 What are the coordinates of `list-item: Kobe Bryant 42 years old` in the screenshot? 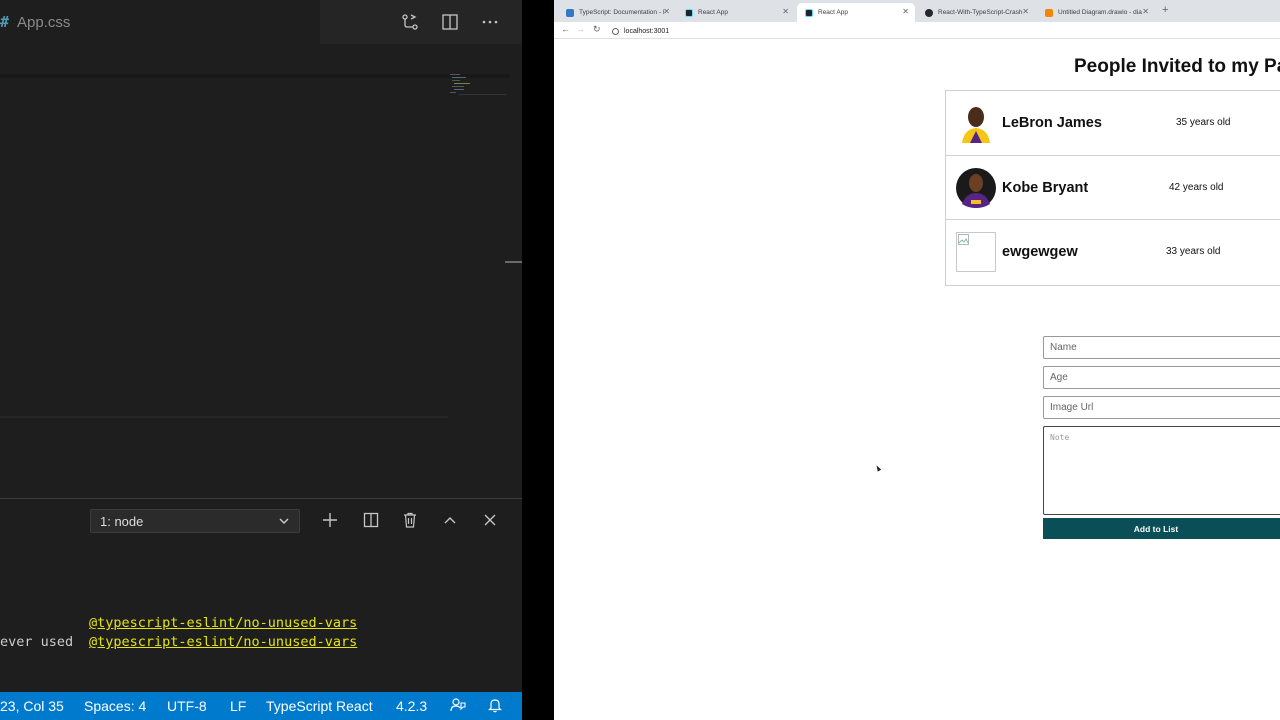 It's located at (1113, 188).